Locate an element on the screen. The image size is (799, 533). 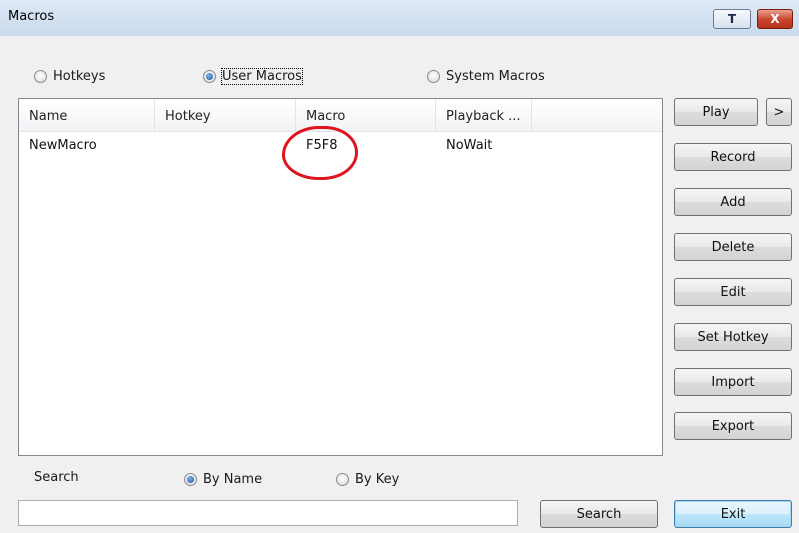
radio-by-name-circle is located at coordinates (190, 479).